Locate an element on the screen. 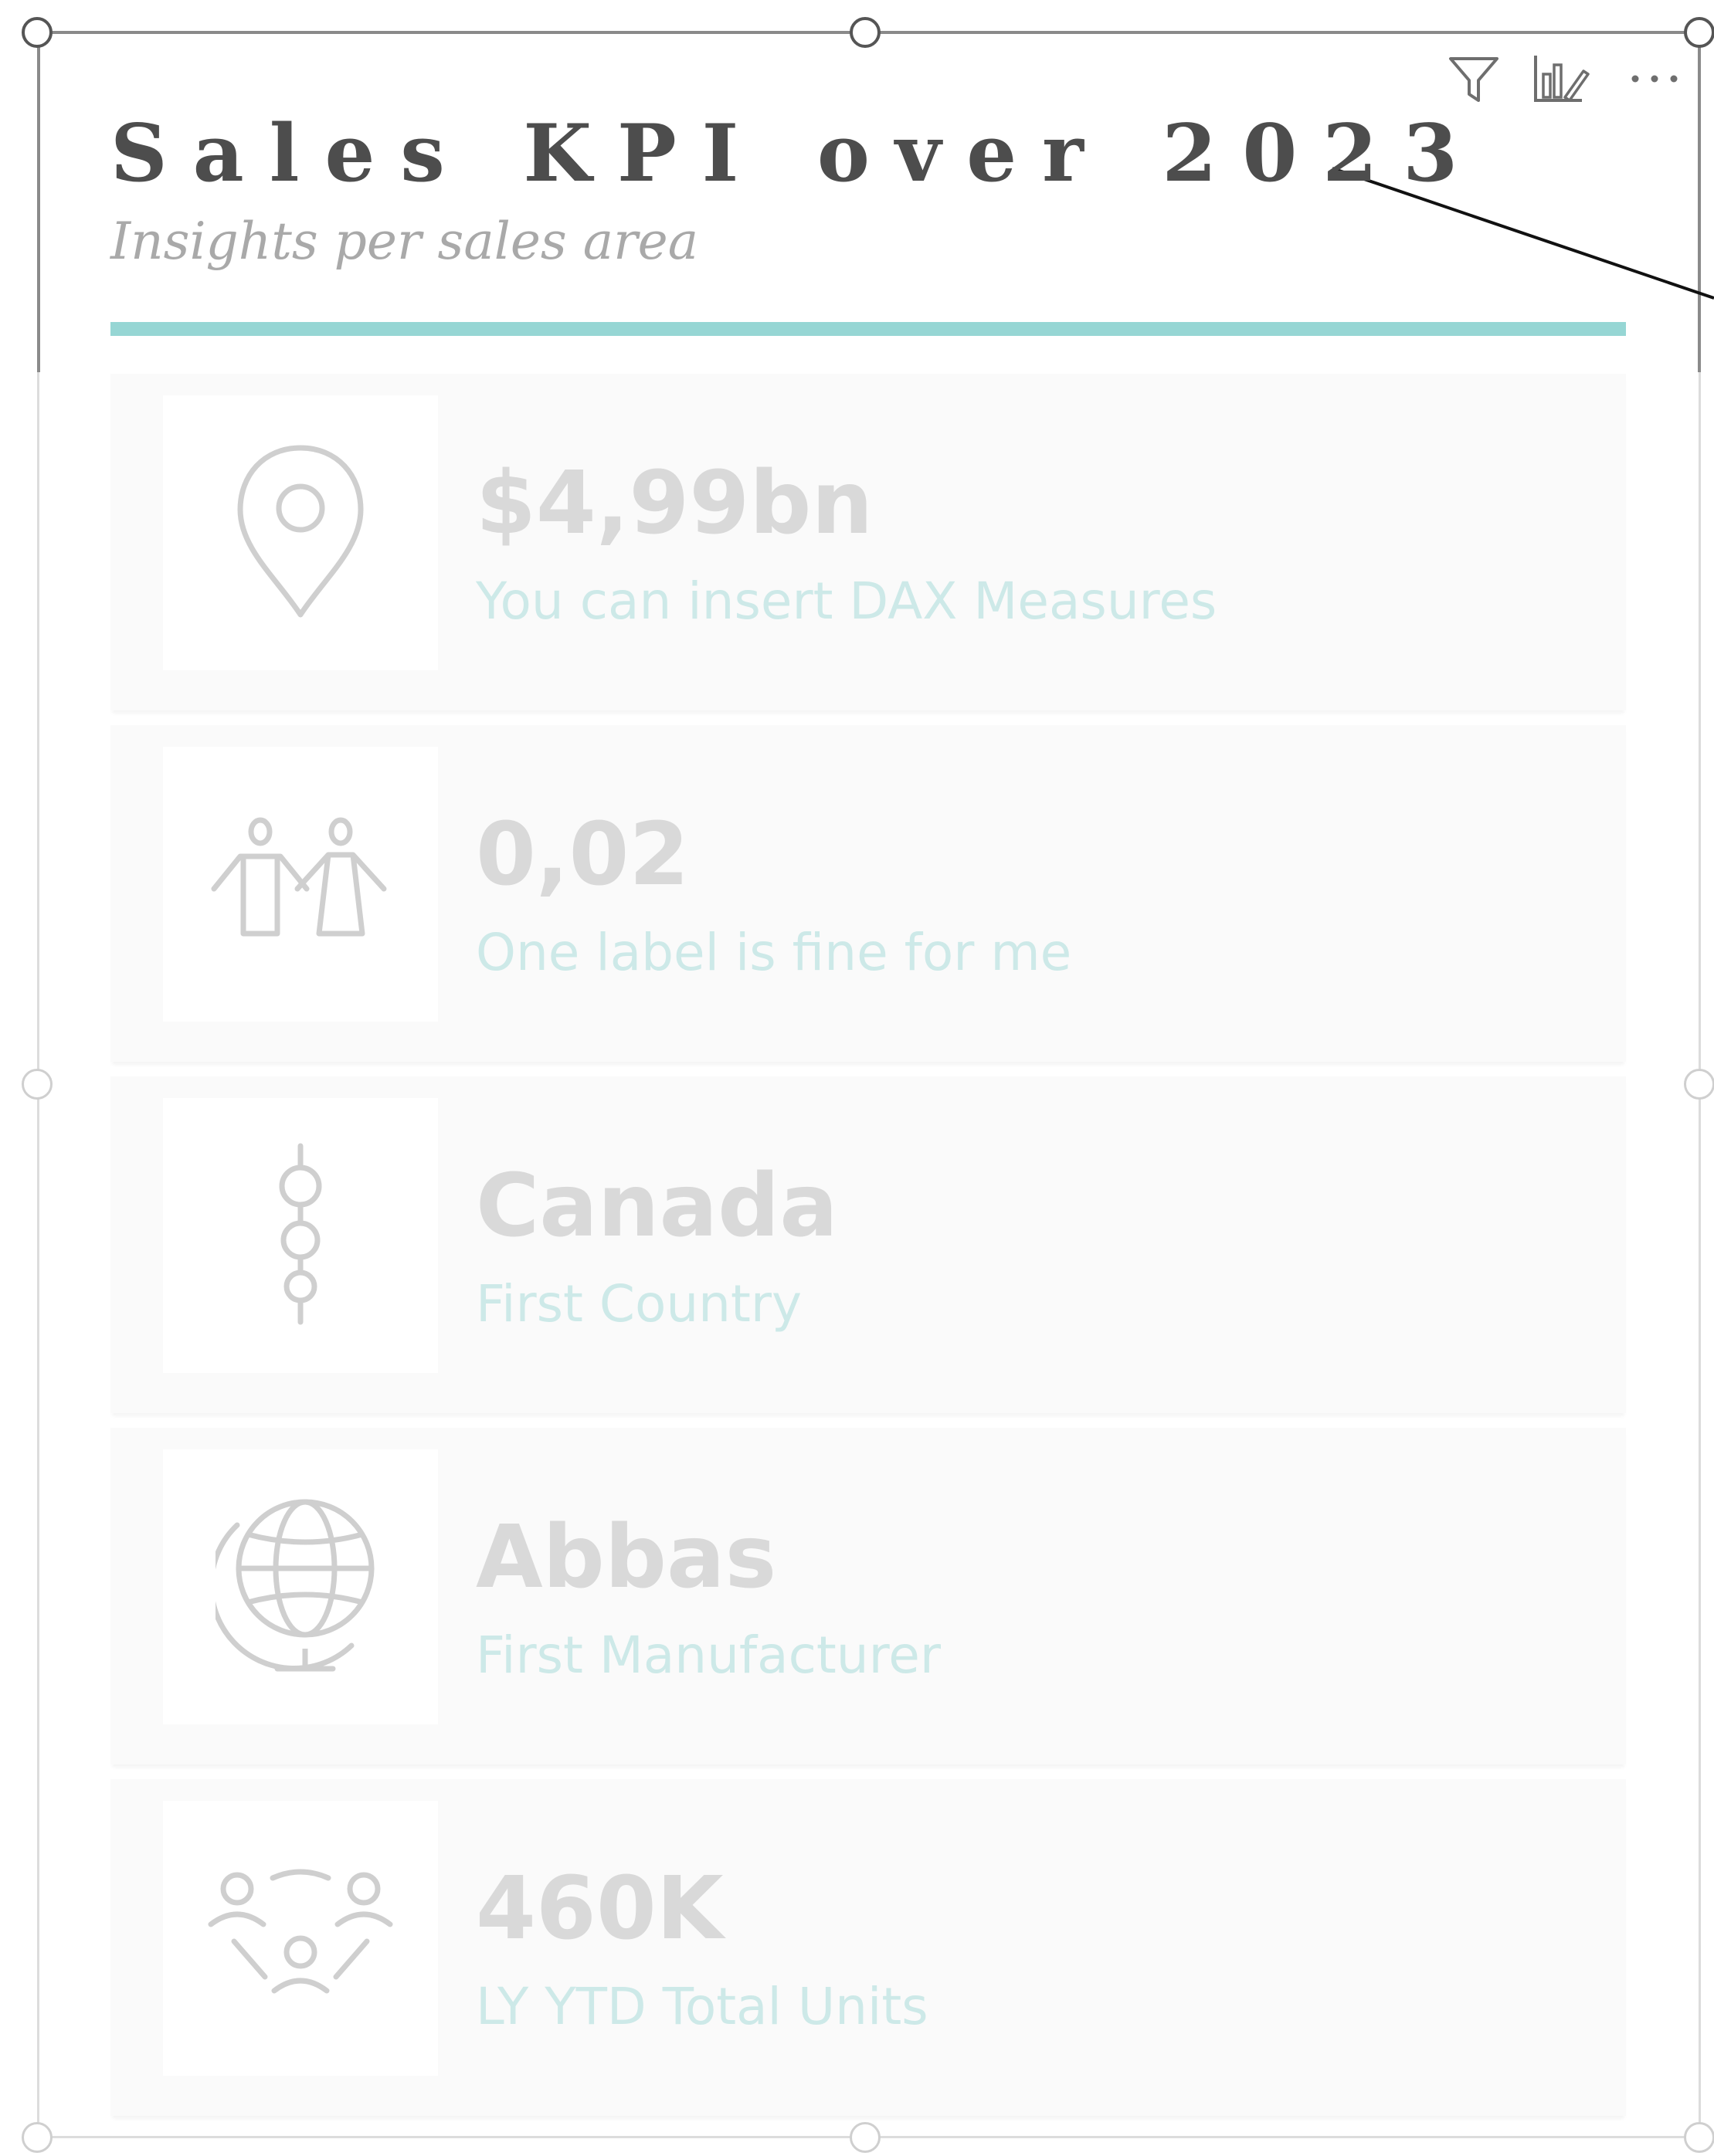 This screenshot has width=1714, height=2156. man-woman-icon is located at coordinates (299, 877).